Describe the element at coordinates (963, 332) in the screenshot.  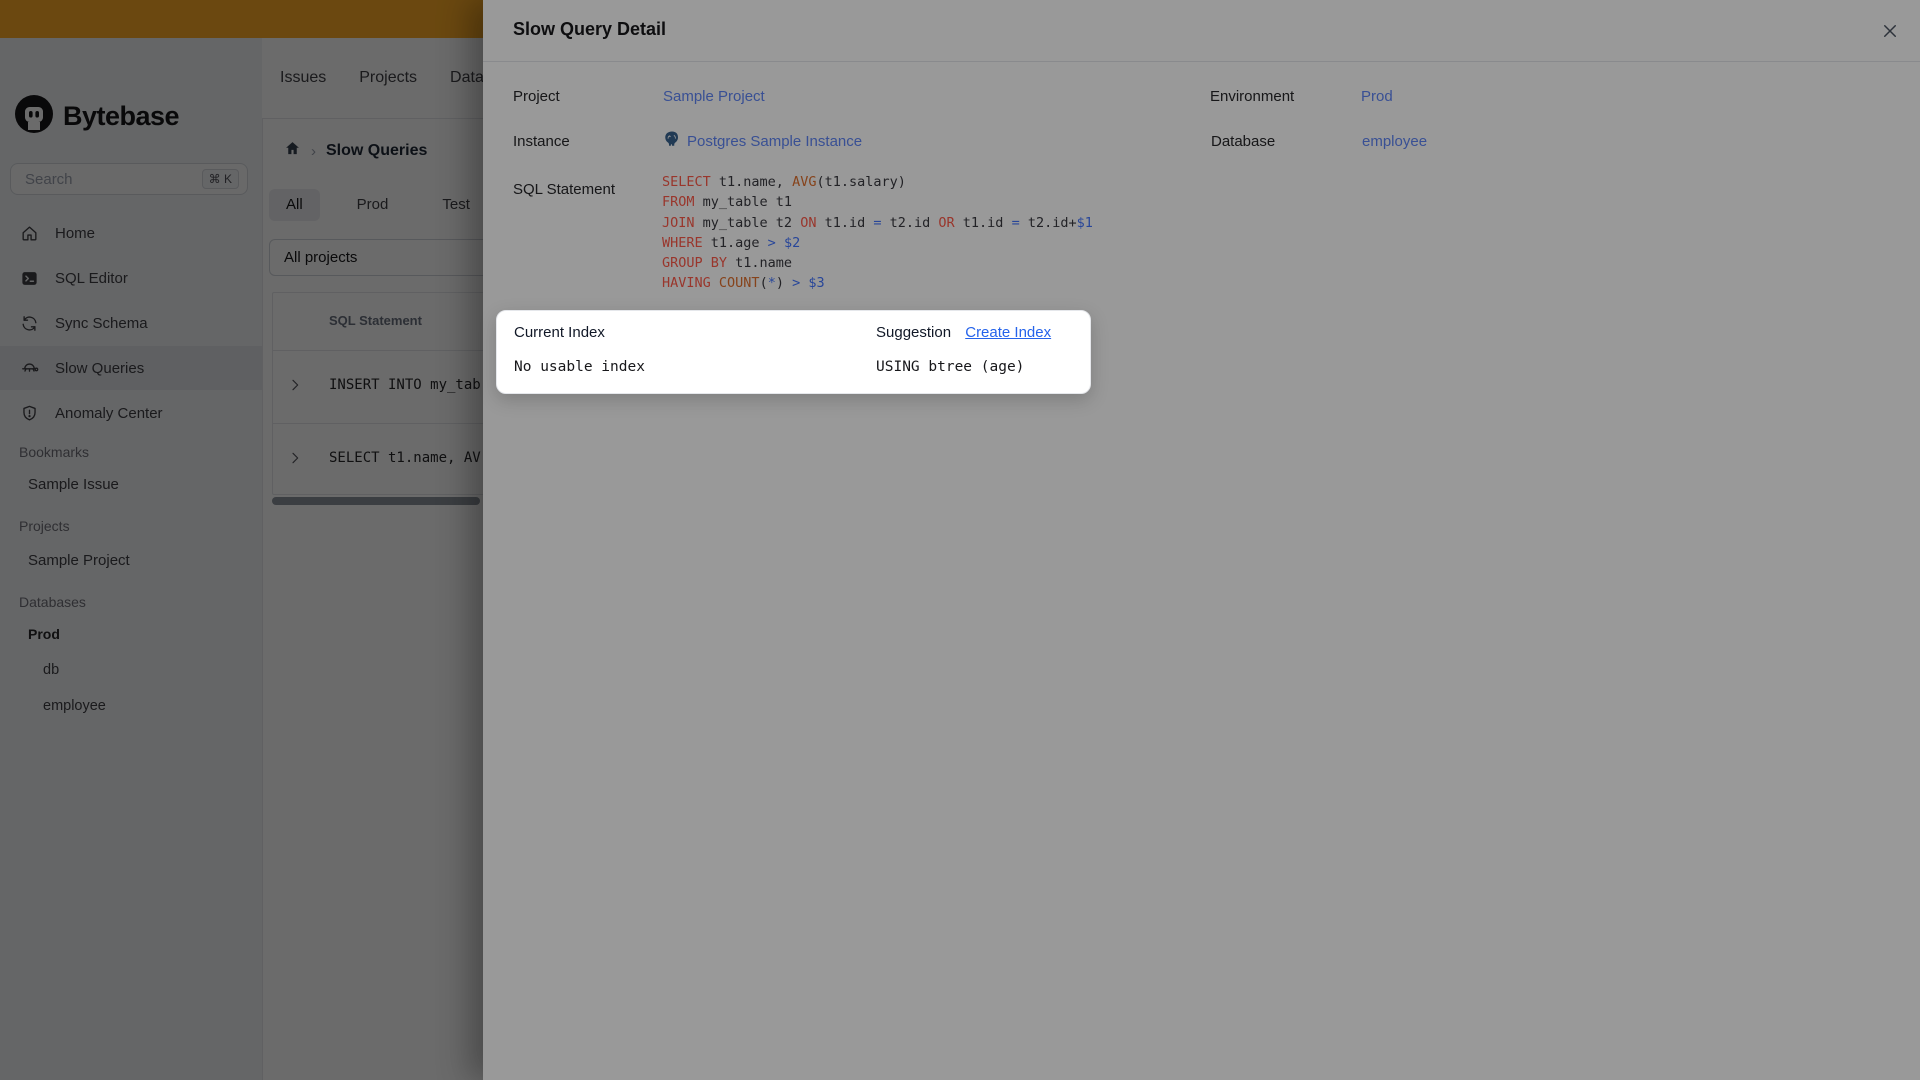
I see `suggestion-header: Suggestion Create Index` at that location.